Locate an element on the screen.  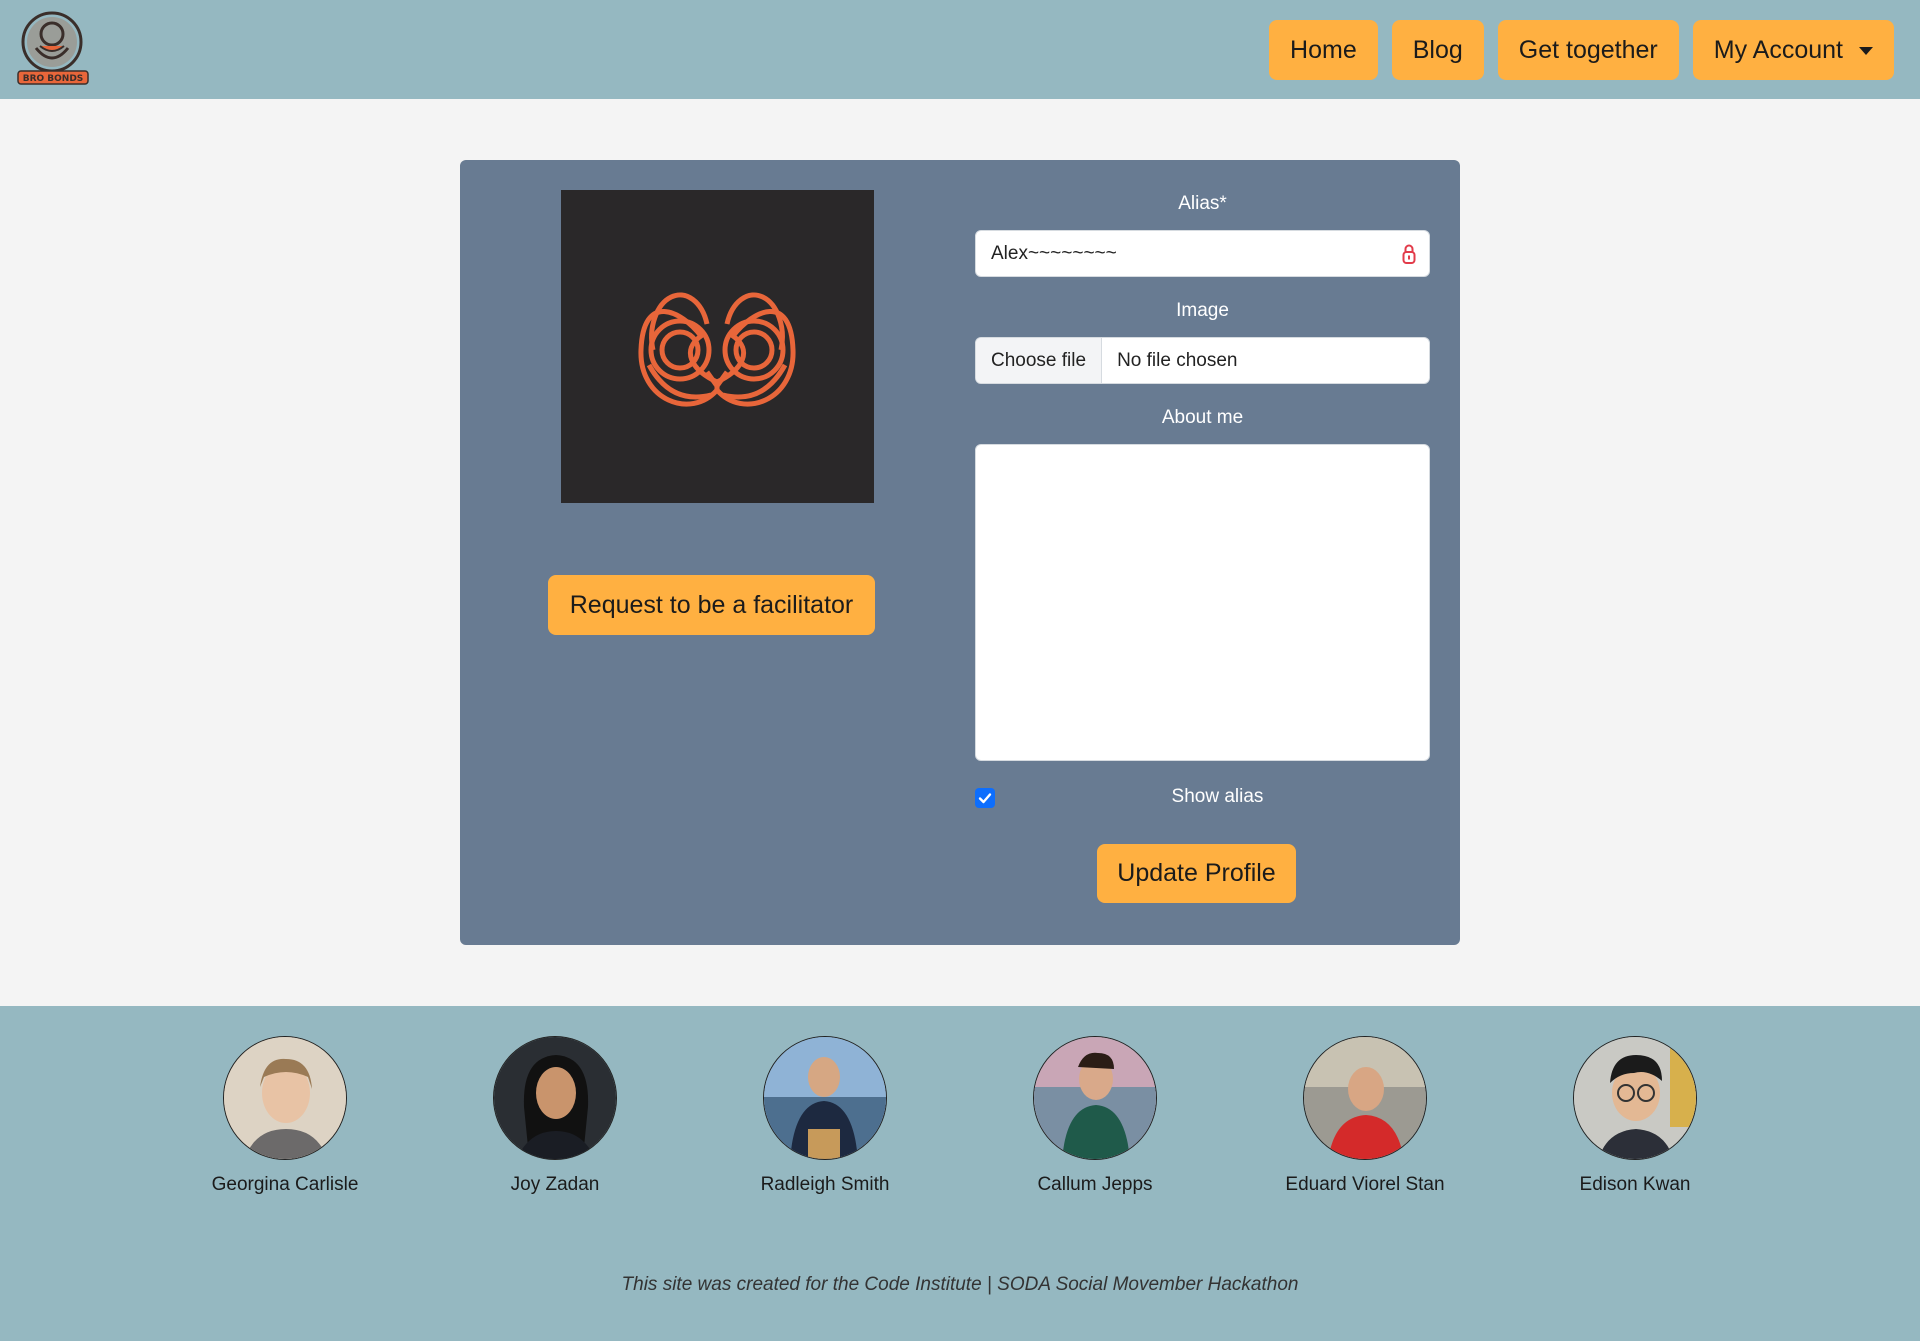
nav-menu: Home Blog Get together My Account is located at coordinates (1581, 50).